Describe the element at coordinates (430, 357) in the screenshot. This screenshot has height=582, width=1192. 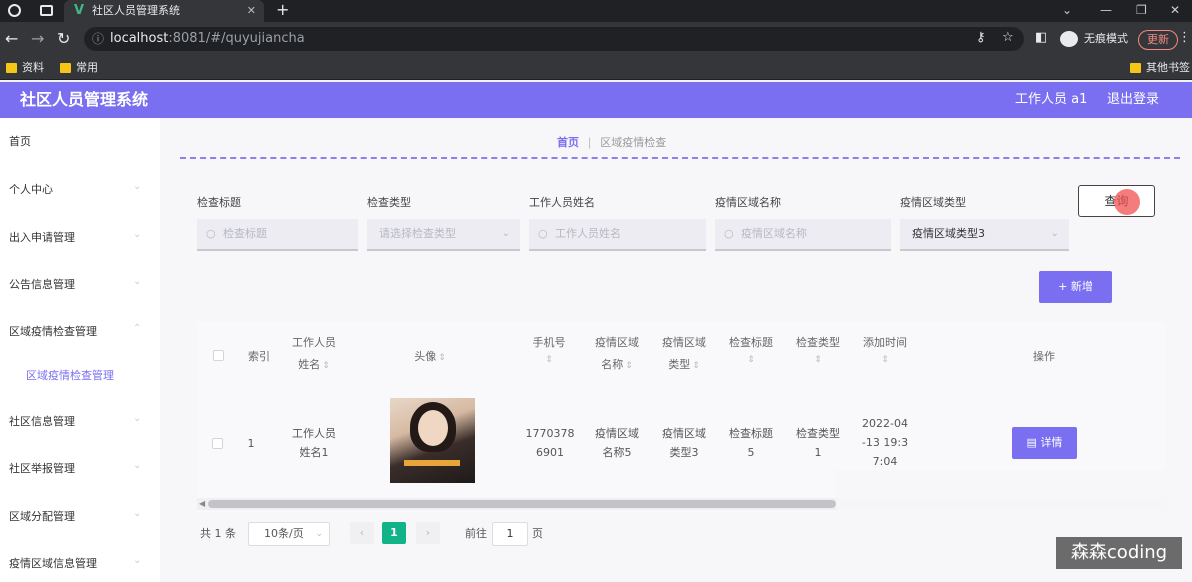
I see `column-header-avatar: 头像 ⇕` at that location.